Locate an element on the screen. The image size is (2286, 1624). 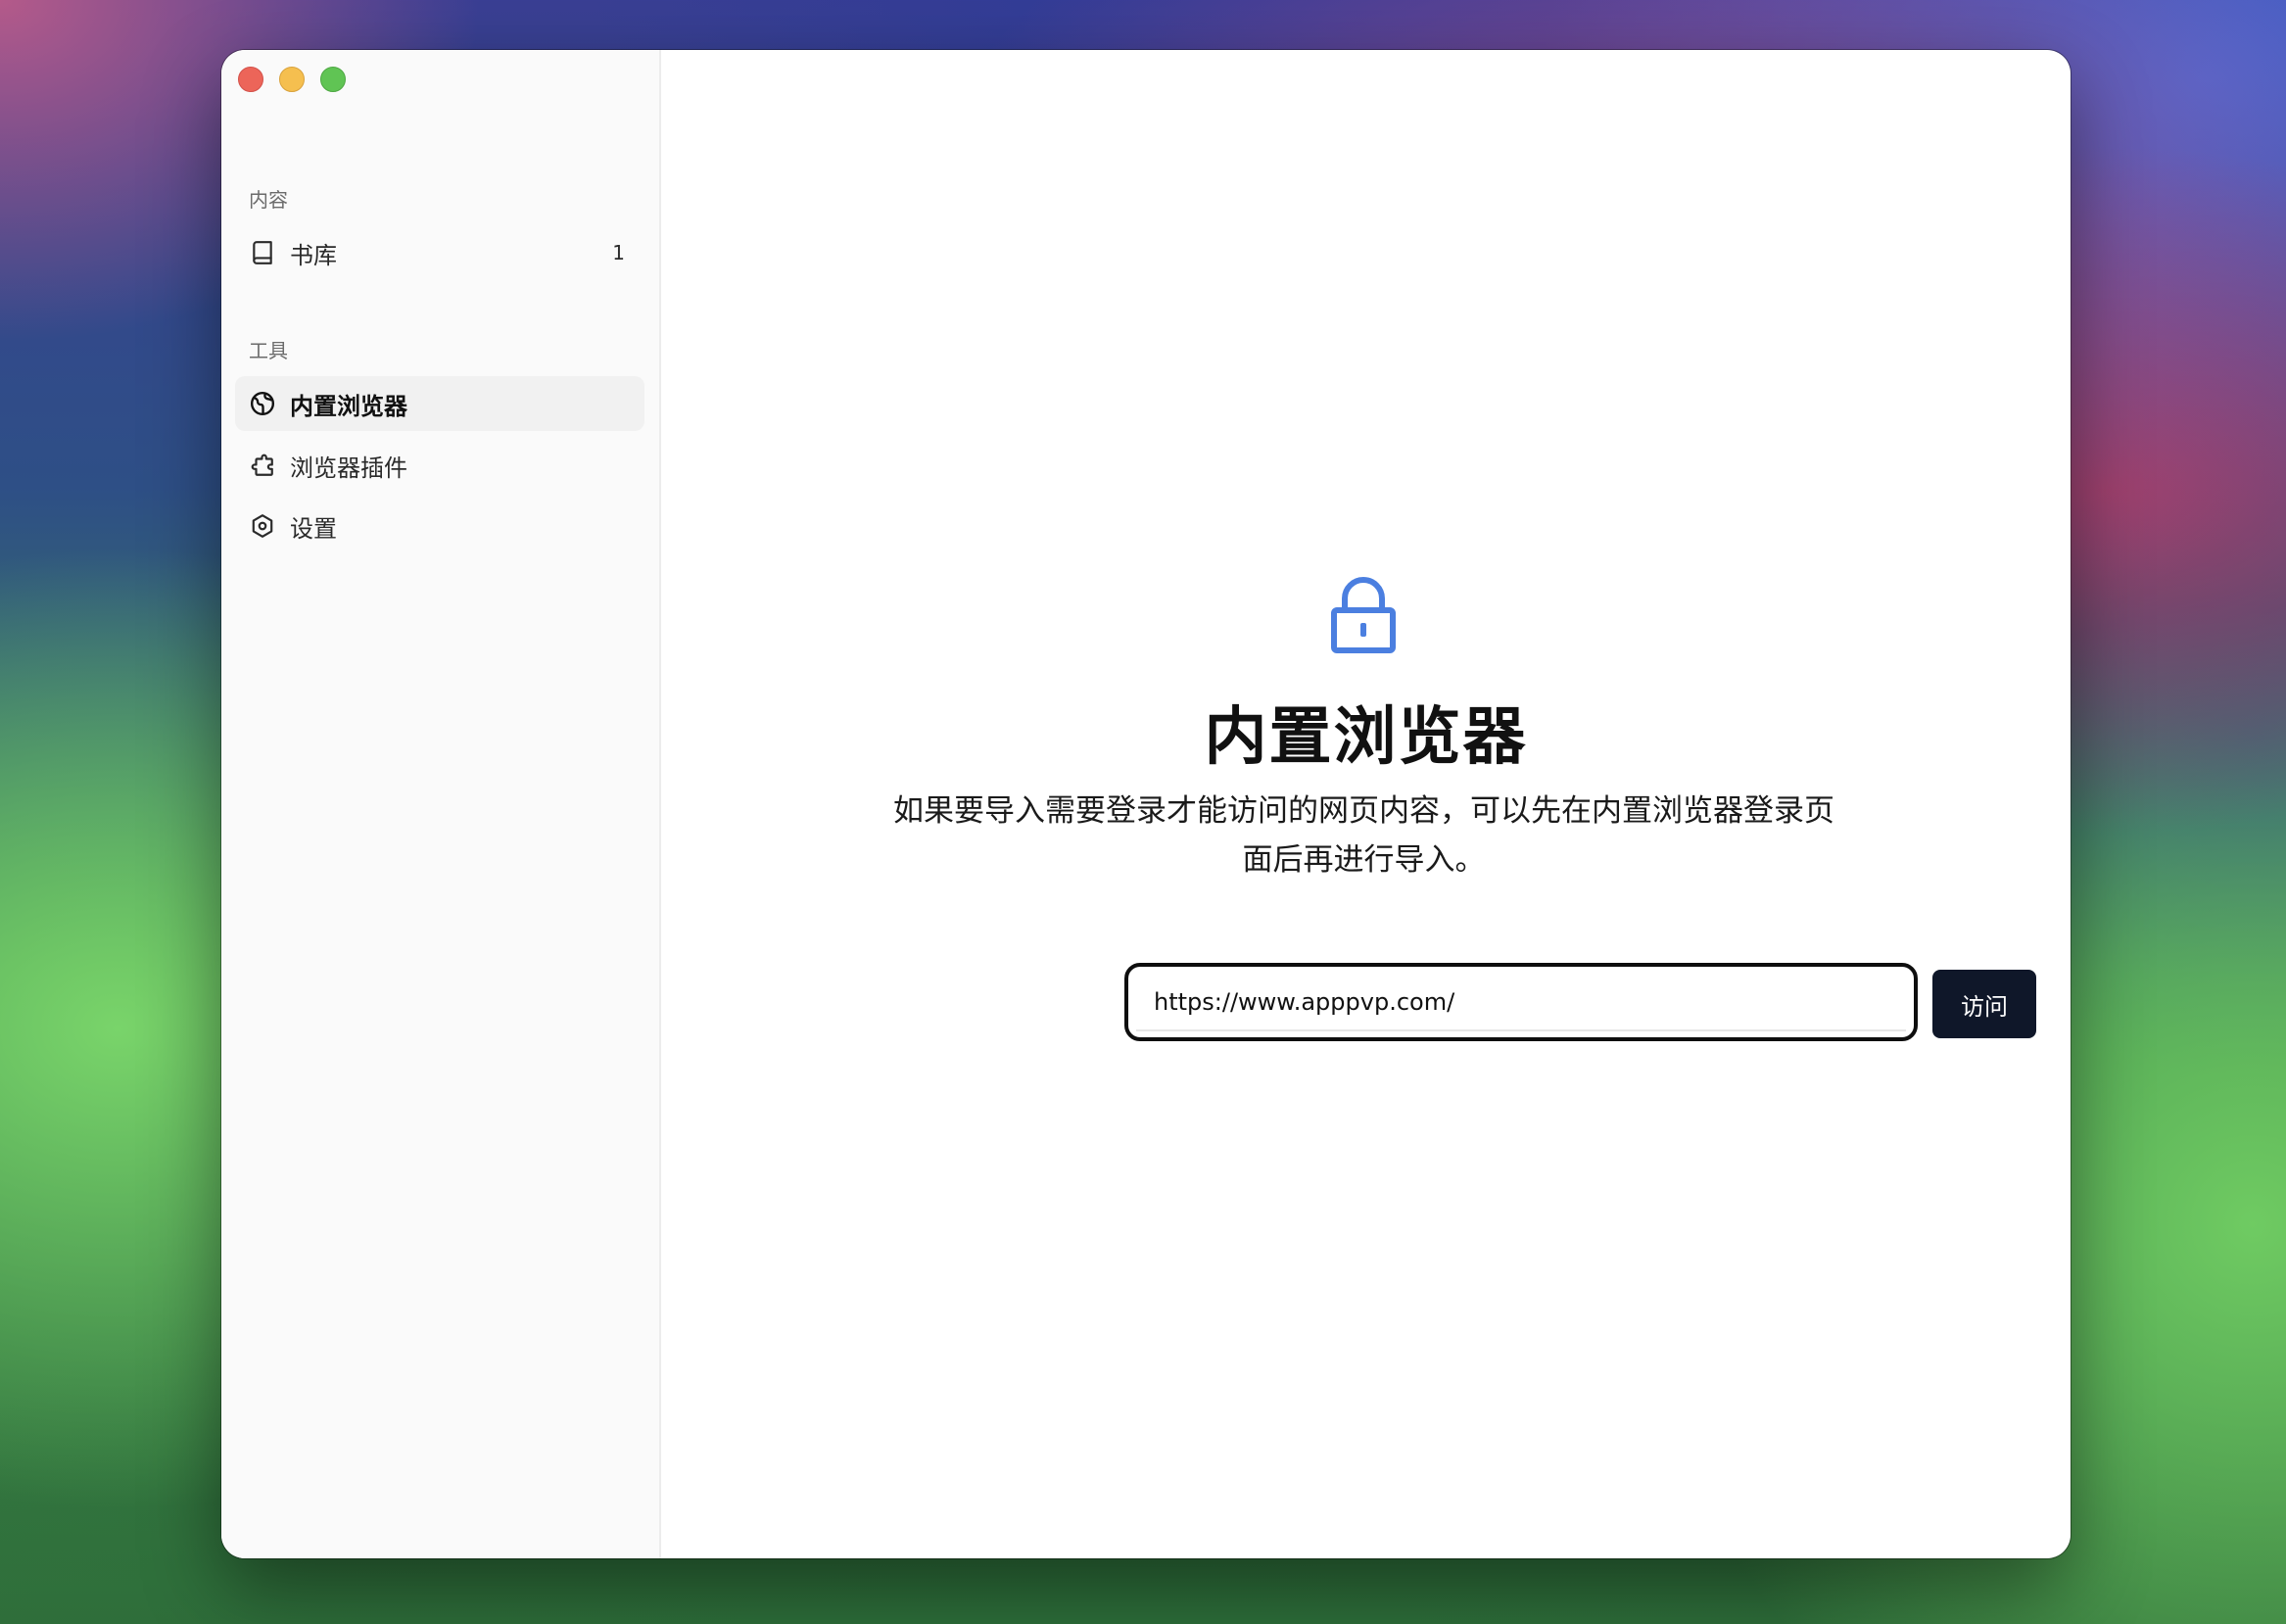
sidebar-item-label: 设置 is located at coordinates (314, 529).